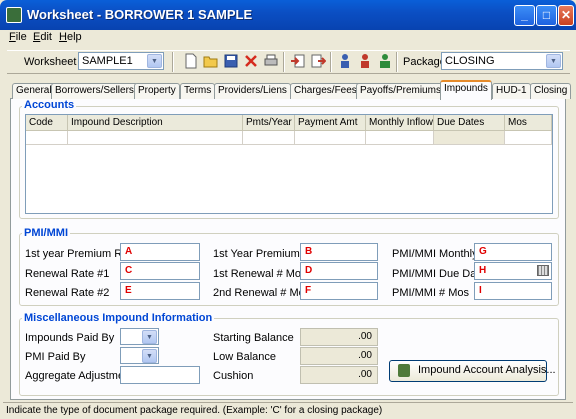 This screenshot has height=419, width=576. I want to click on column-header-mos: Mos, so click(528, 123).